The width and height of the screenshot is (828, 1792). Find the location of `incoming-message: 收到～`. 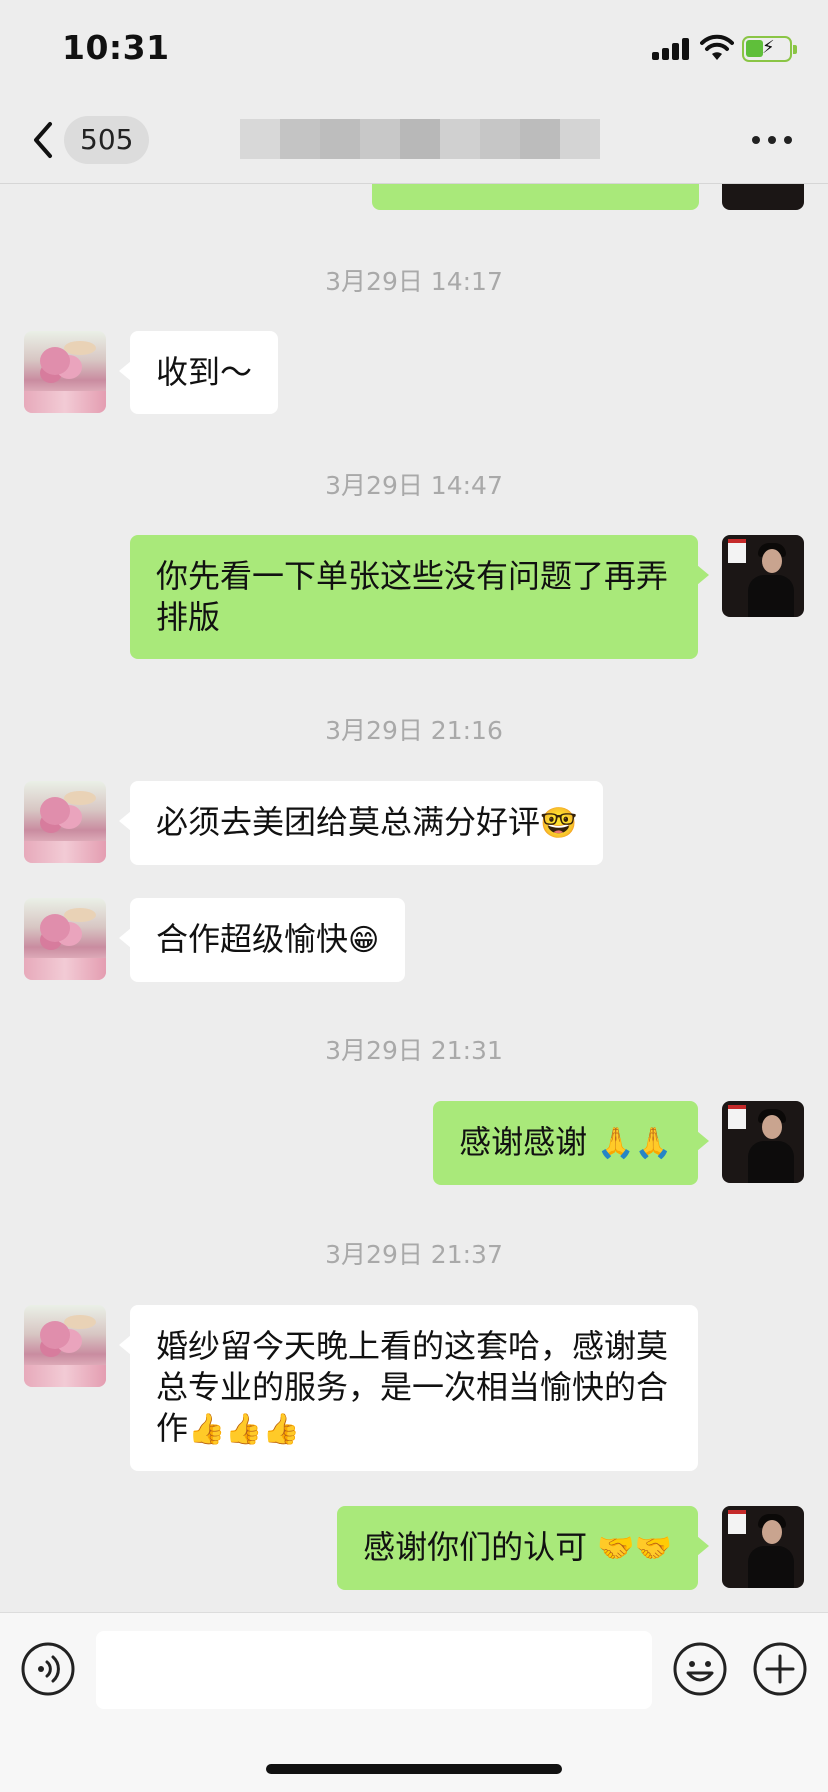

incoming-message: 收到～ is located at coordinates (198, 372).